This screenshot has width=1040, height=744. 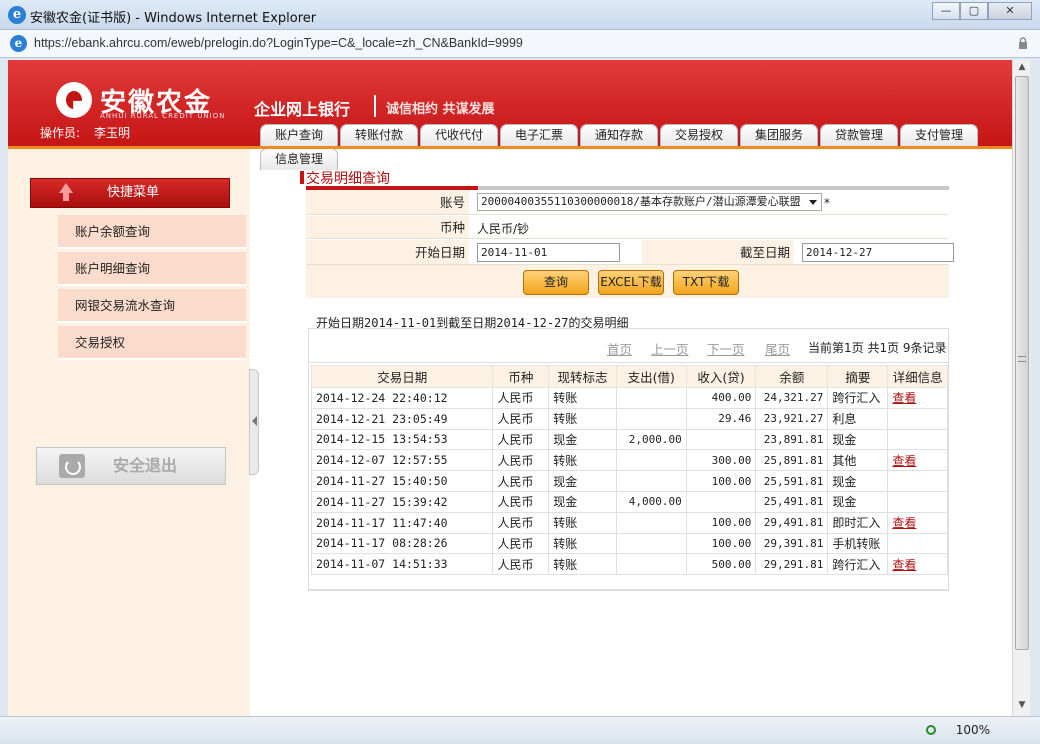 What do you see at coordinates (641, 201) in the screenshot?
I see `account-select-value: 20000400355110300000018/基本存款账户/潜山源潭爱心联盟` at bounding box center [641, 201].